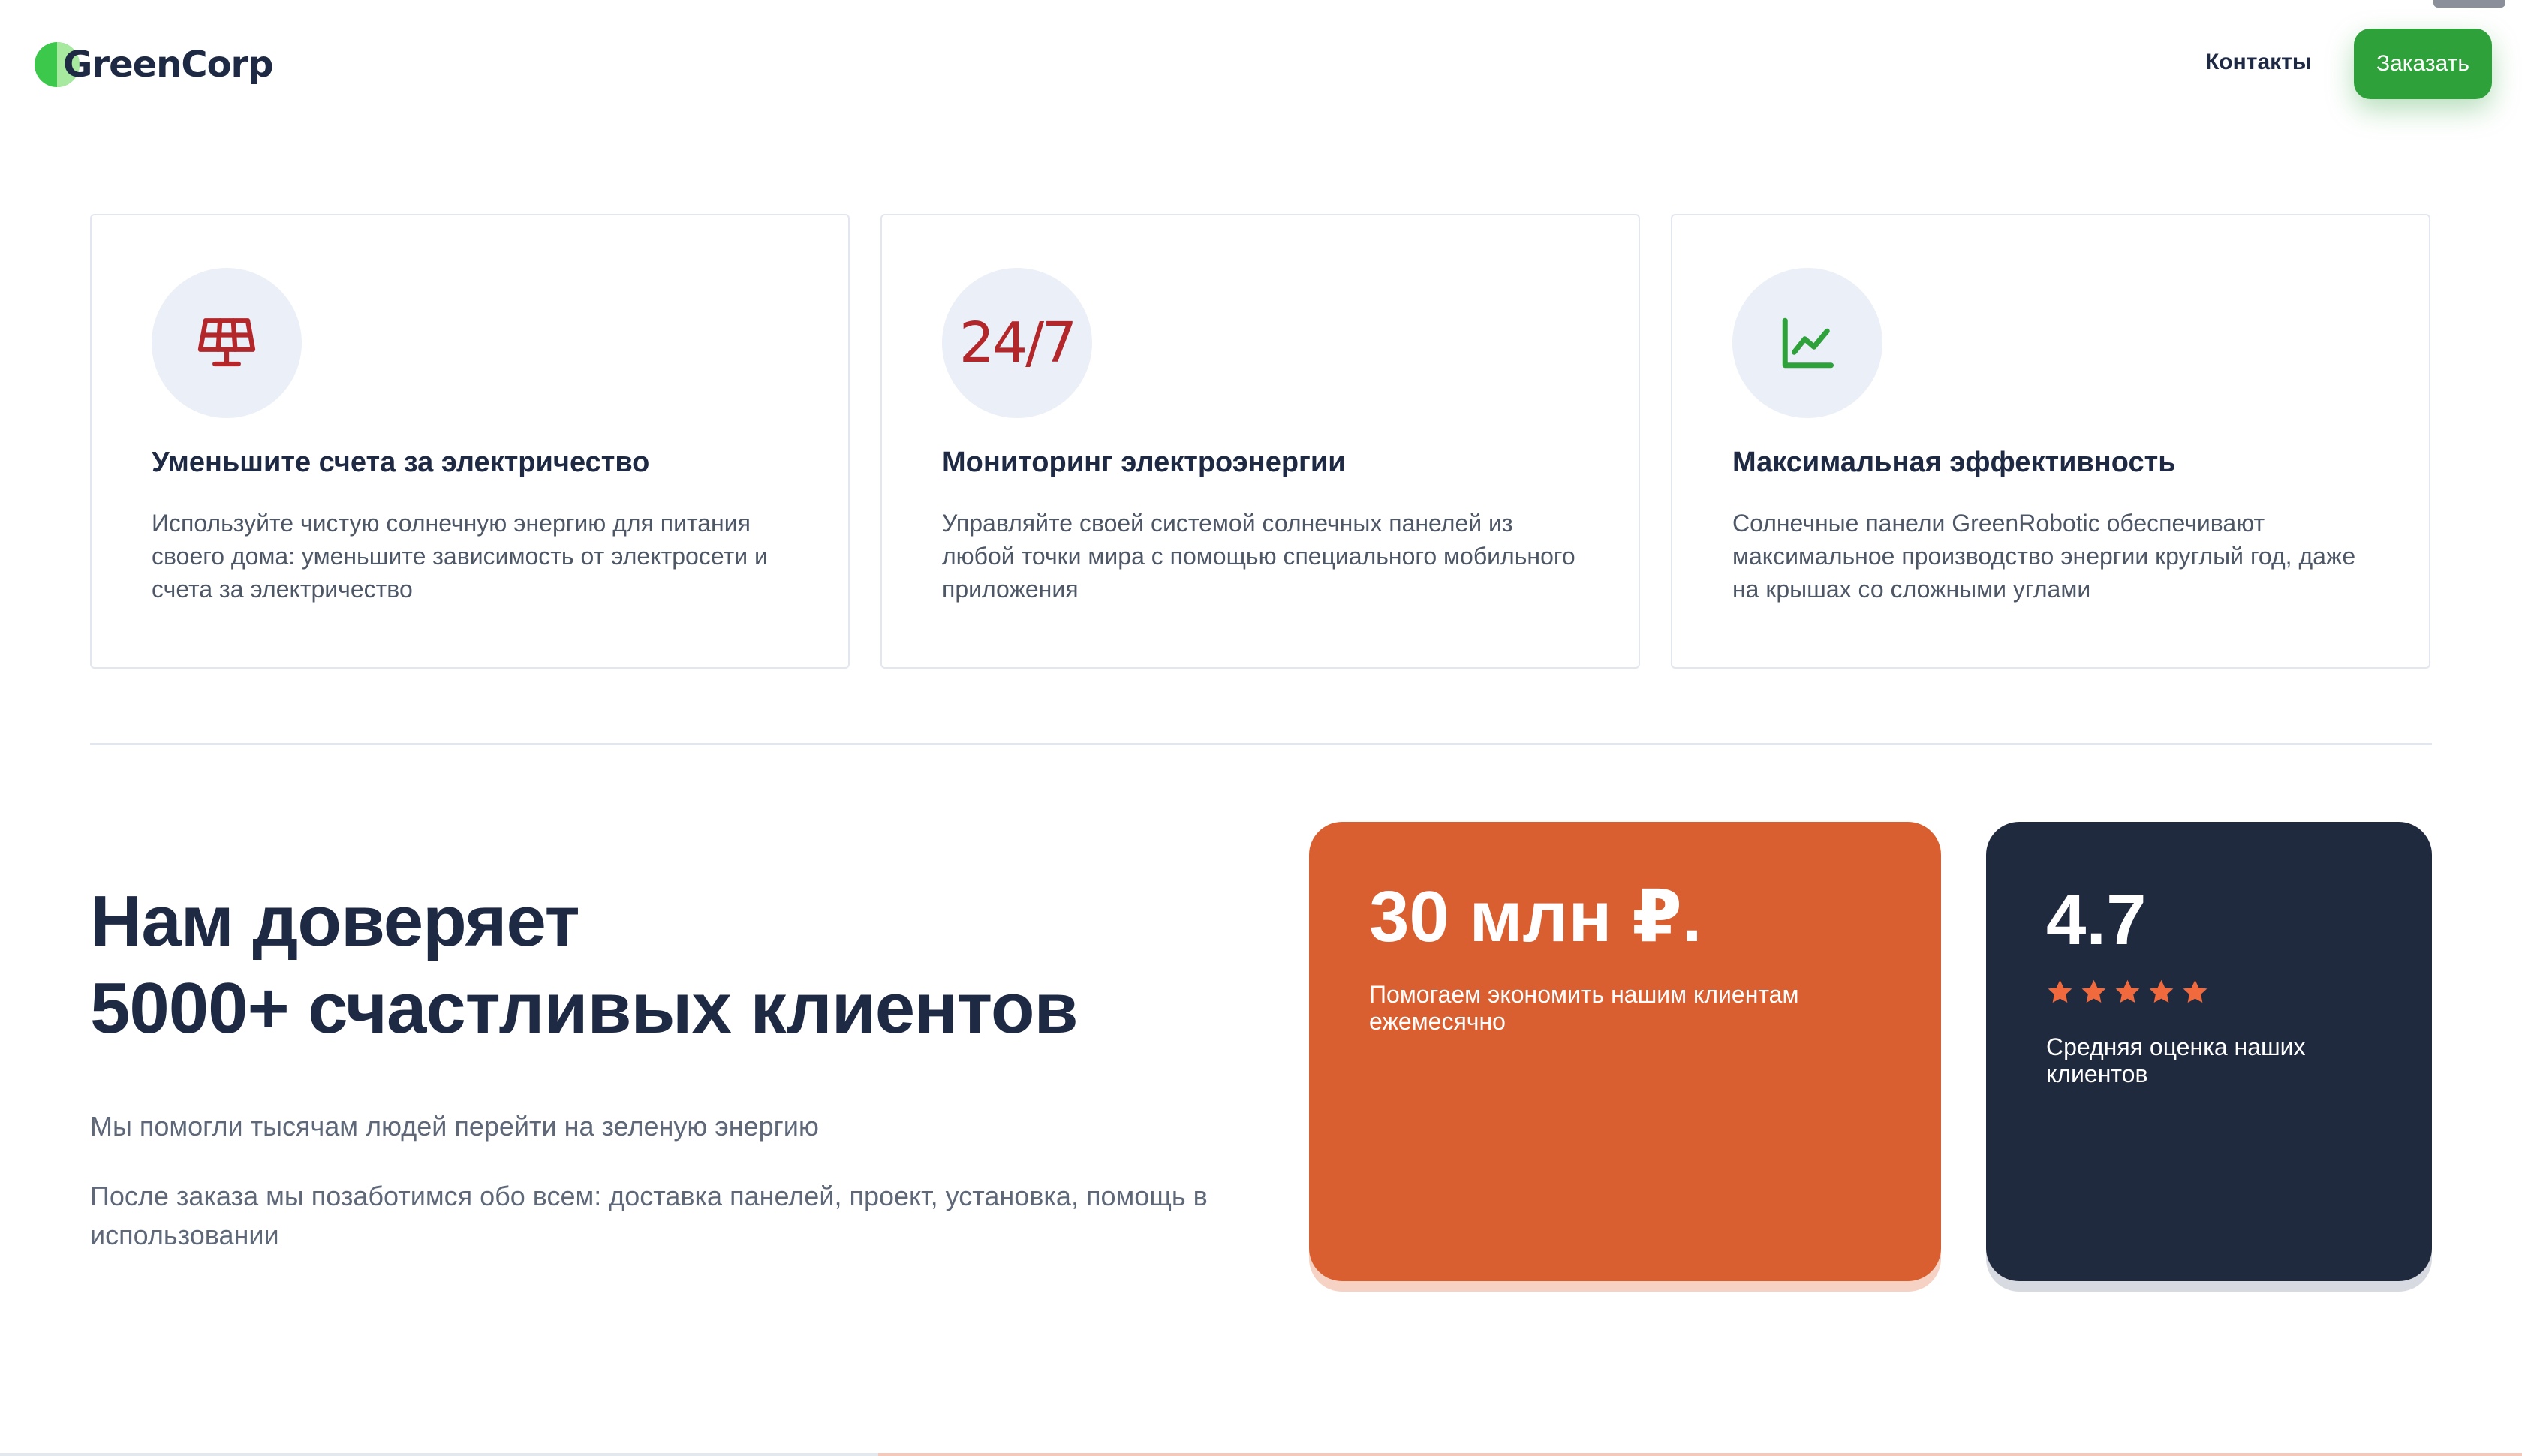 The image size is (2522, 1456). I want to click on logo: GreenCorp, so click(154, 64).